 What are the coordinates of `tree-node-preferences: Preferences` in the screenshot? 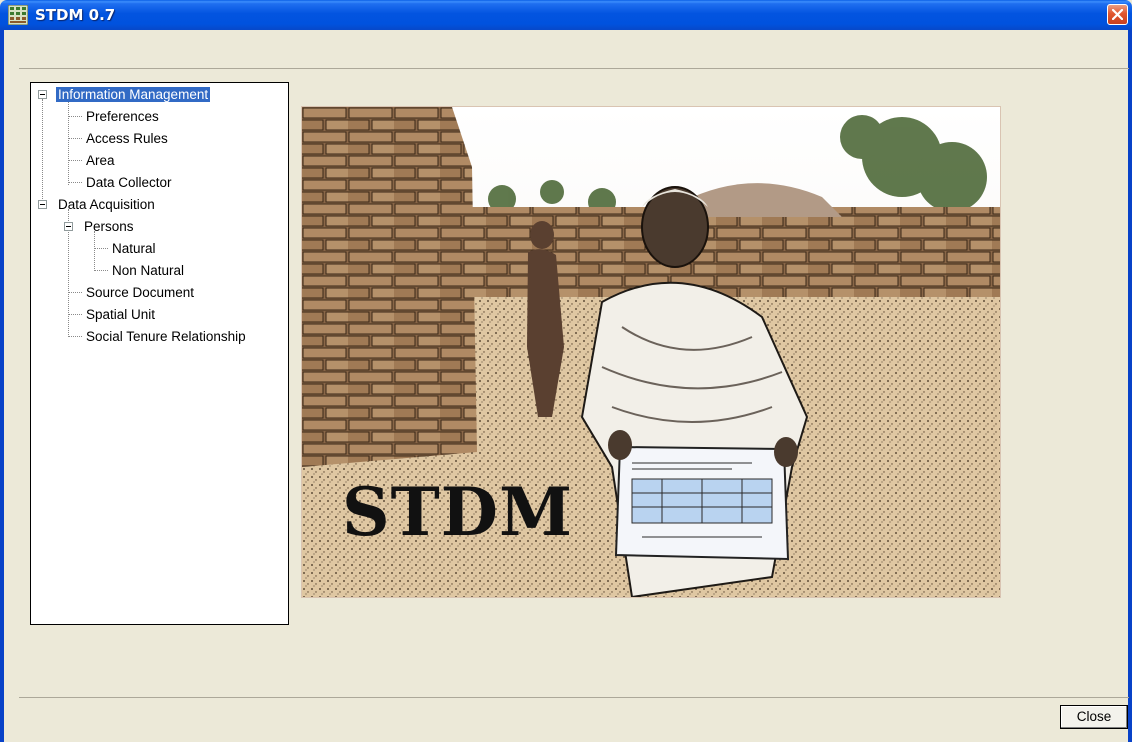 It's located at (122, 117).